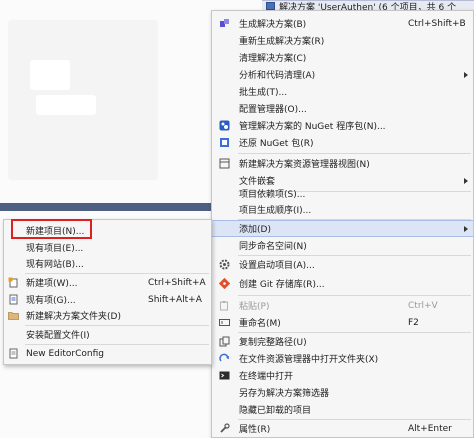 The height and width of the screenshot is (438, 474). I want to click on menu-item-open-in-explorer: 在文件资源管理器中打开文件夹(X), so click(342, 358).